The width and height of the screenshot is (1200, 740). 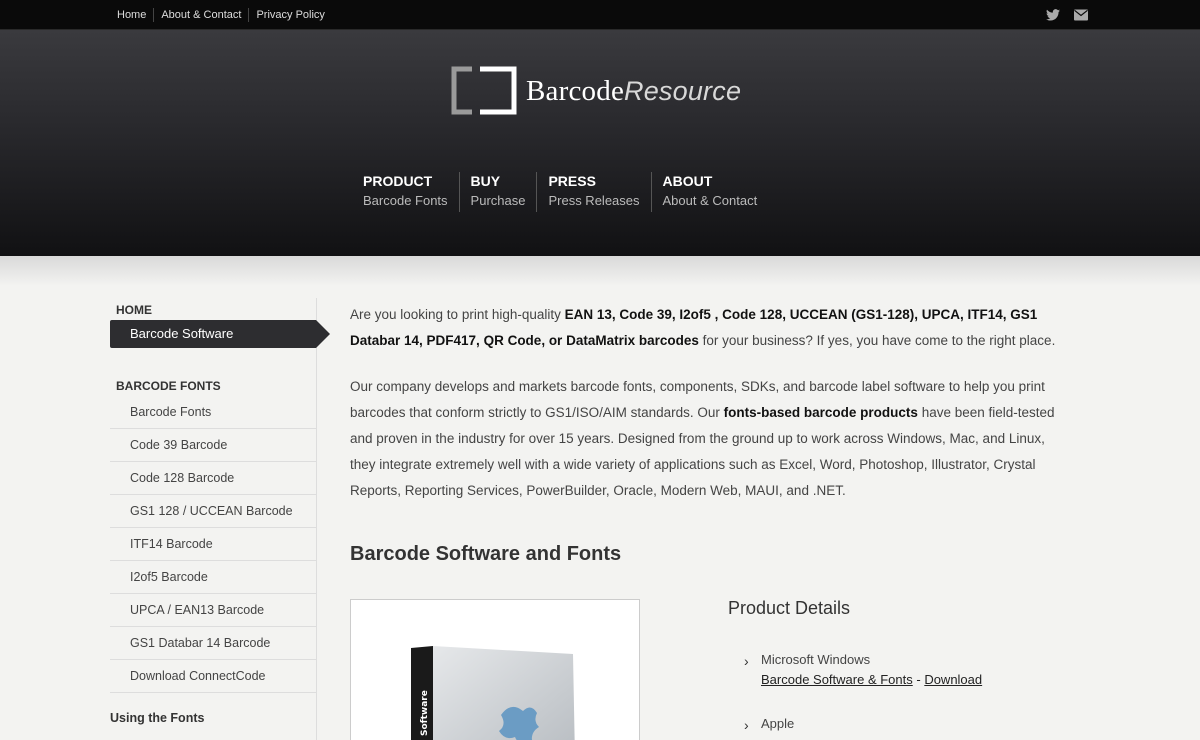 I want to click on sidebar-item-barcode-fonts: Barcode Fonts, so click(x=213, y=412).